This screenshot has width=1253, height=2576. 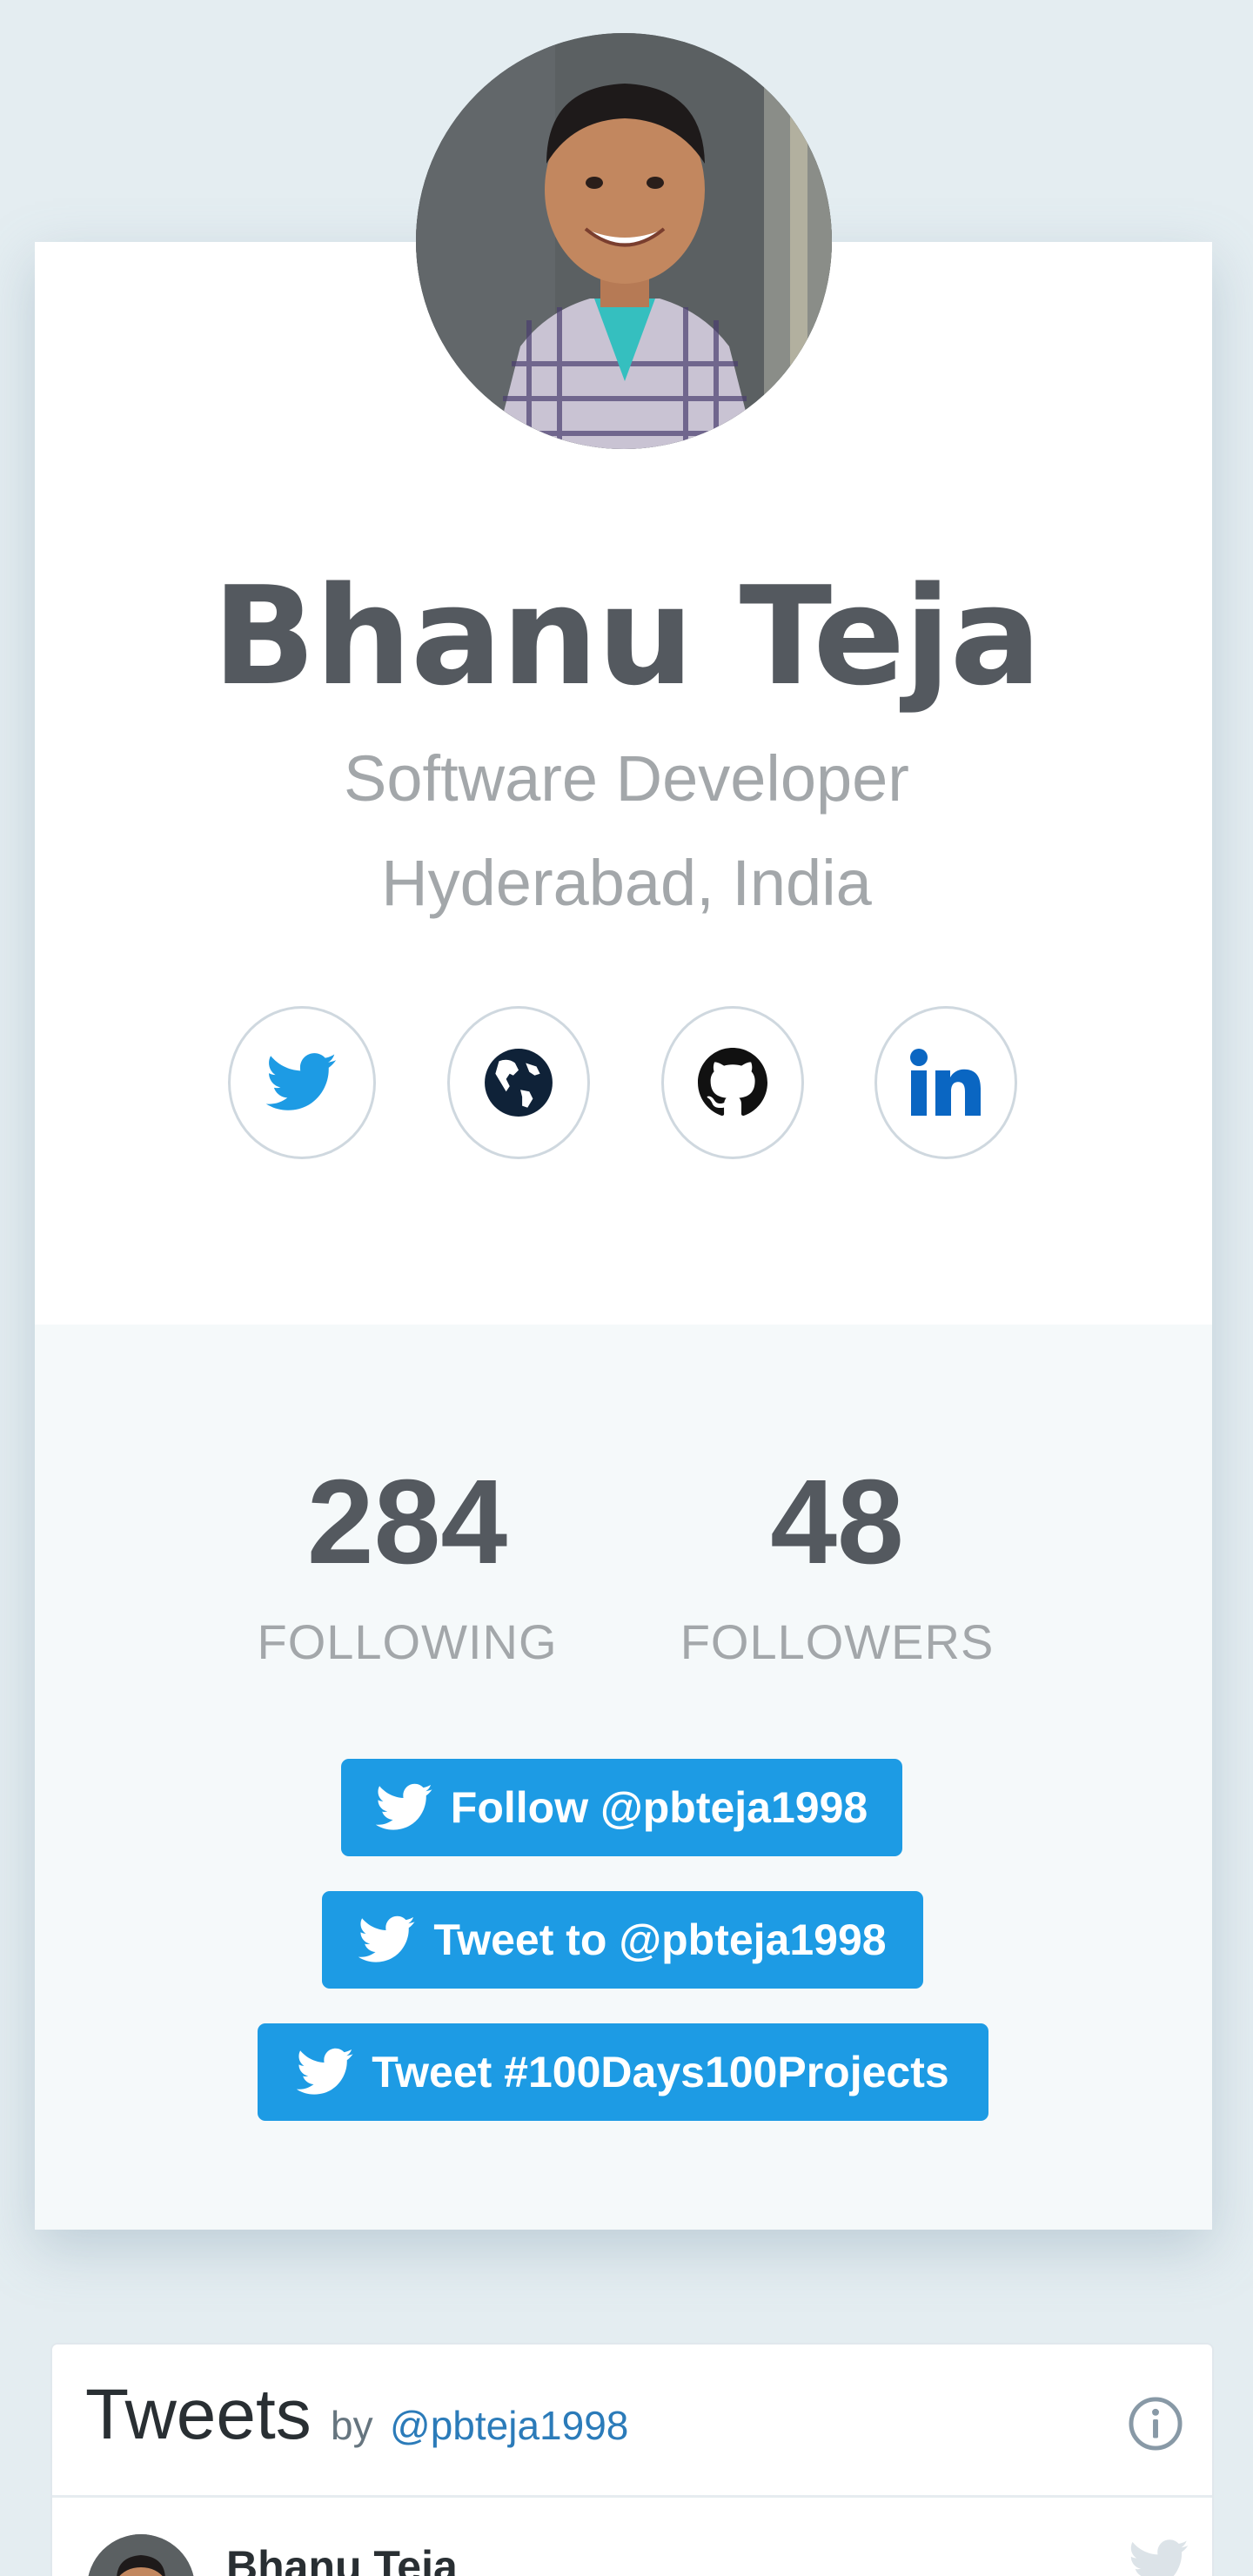 I want to click on timeline-by-label: by, so click(x=352, y=2425).